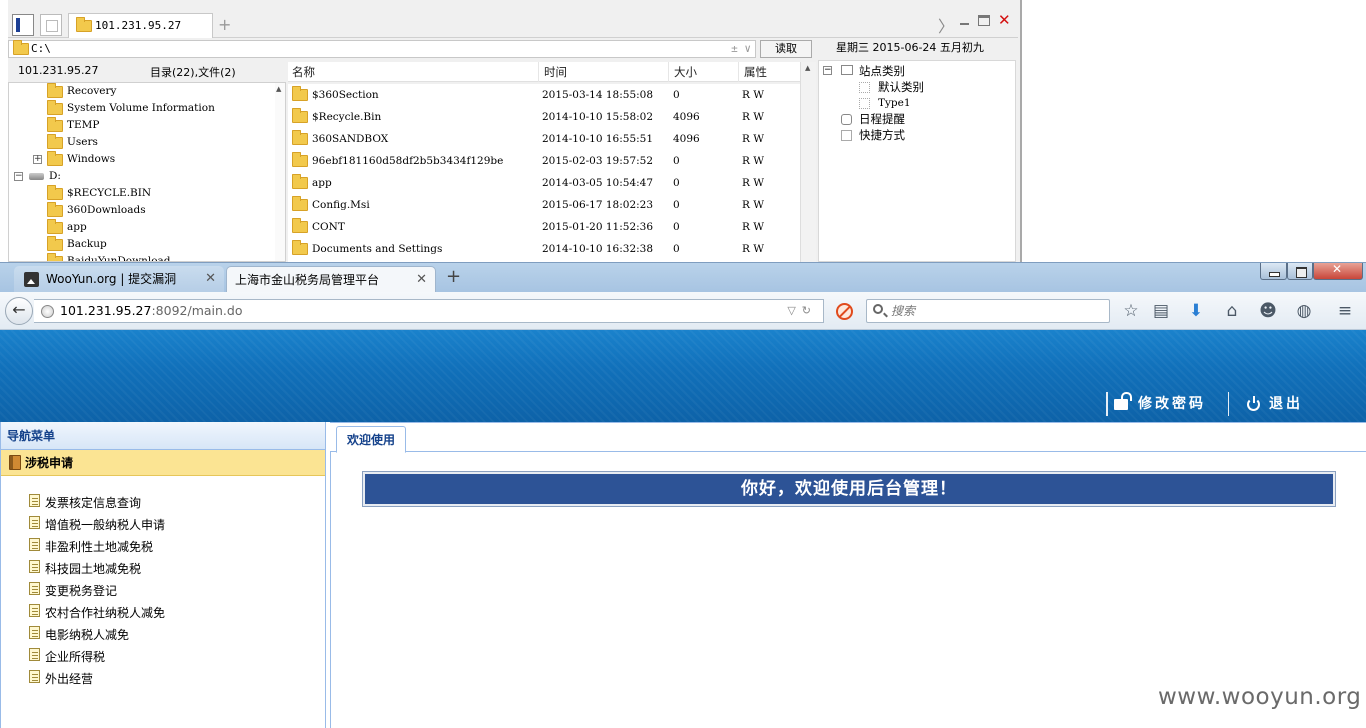 The image size is (1366, 728). I want to click on side-item-schedule: 日程提醒, so click(882, 119).